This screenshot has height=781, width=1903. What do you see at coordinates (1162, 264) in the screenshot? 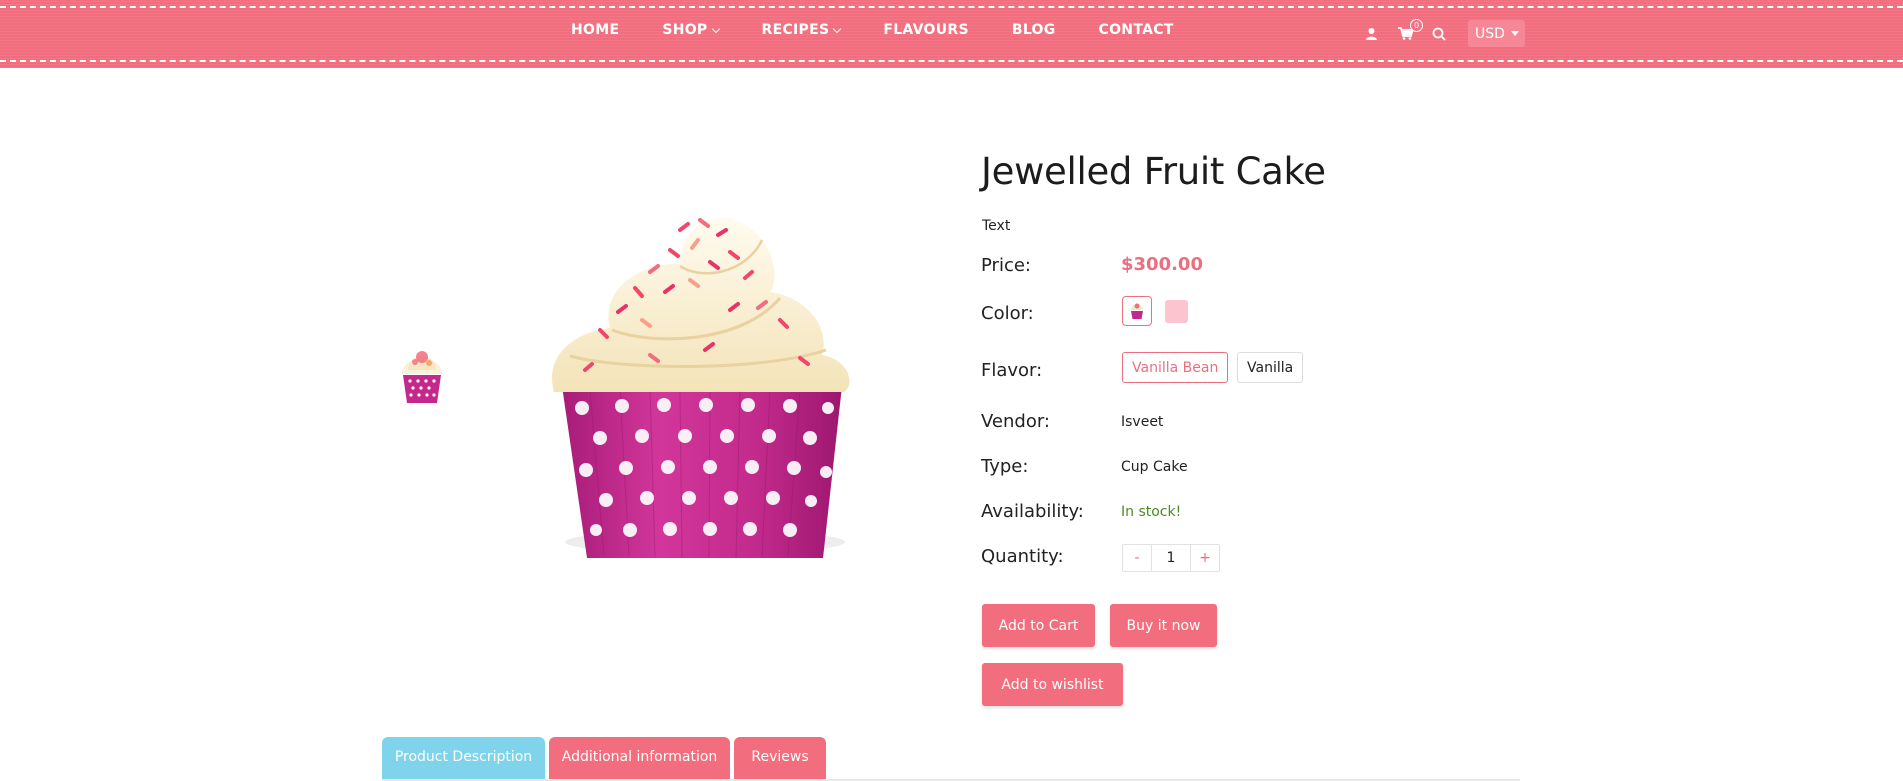
I see `product-price: $300.00` at bounding box center [1162, 264].